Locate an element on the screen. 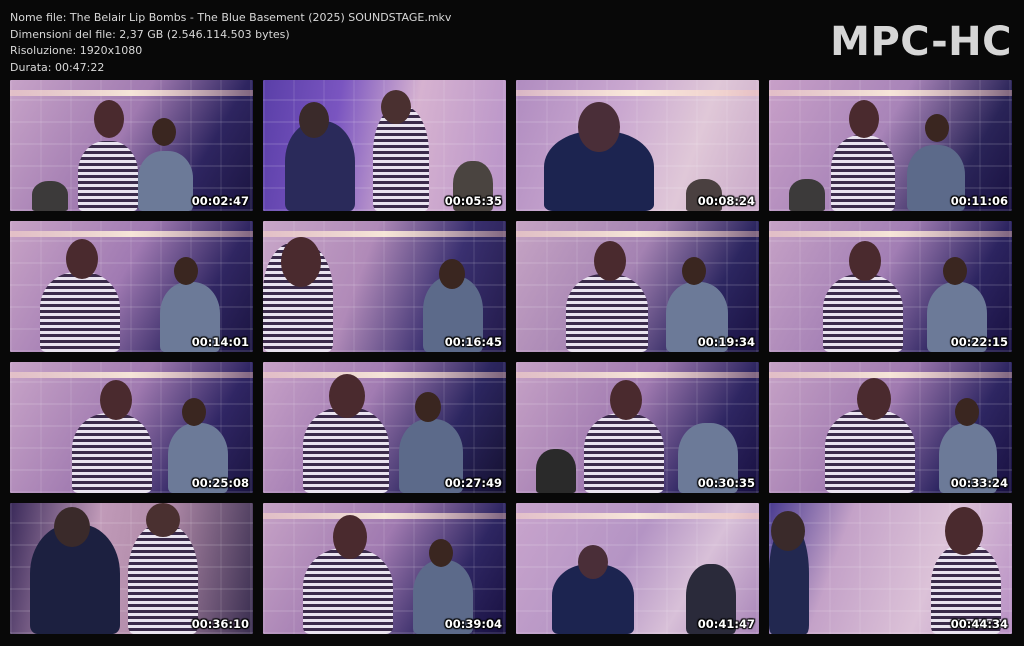 The height and width of the screenshot is (646, 1024). timestamp: 00:22:15 is located at coordinates (979, 342).